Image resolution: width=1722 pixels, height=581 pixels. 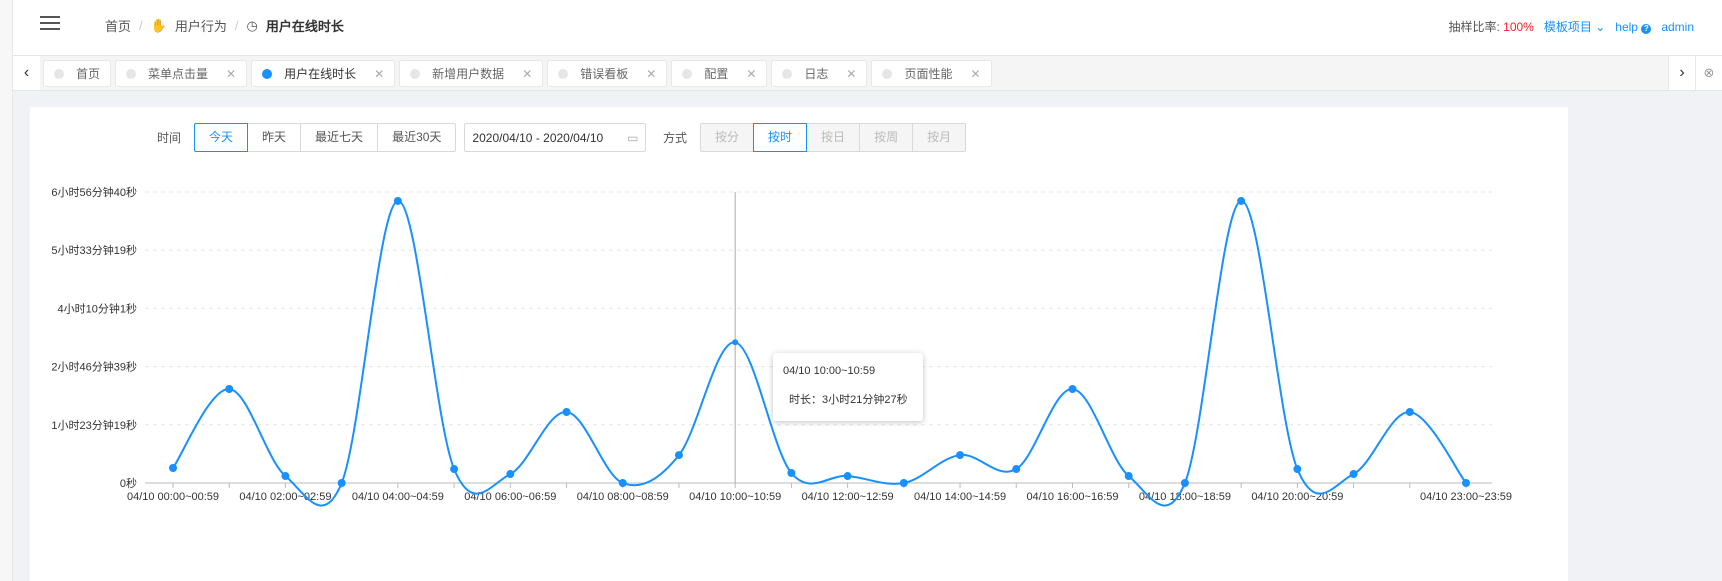 I want to click on x-tick-label: 04/10 12:00~12:59, so click(x=848, y=497).